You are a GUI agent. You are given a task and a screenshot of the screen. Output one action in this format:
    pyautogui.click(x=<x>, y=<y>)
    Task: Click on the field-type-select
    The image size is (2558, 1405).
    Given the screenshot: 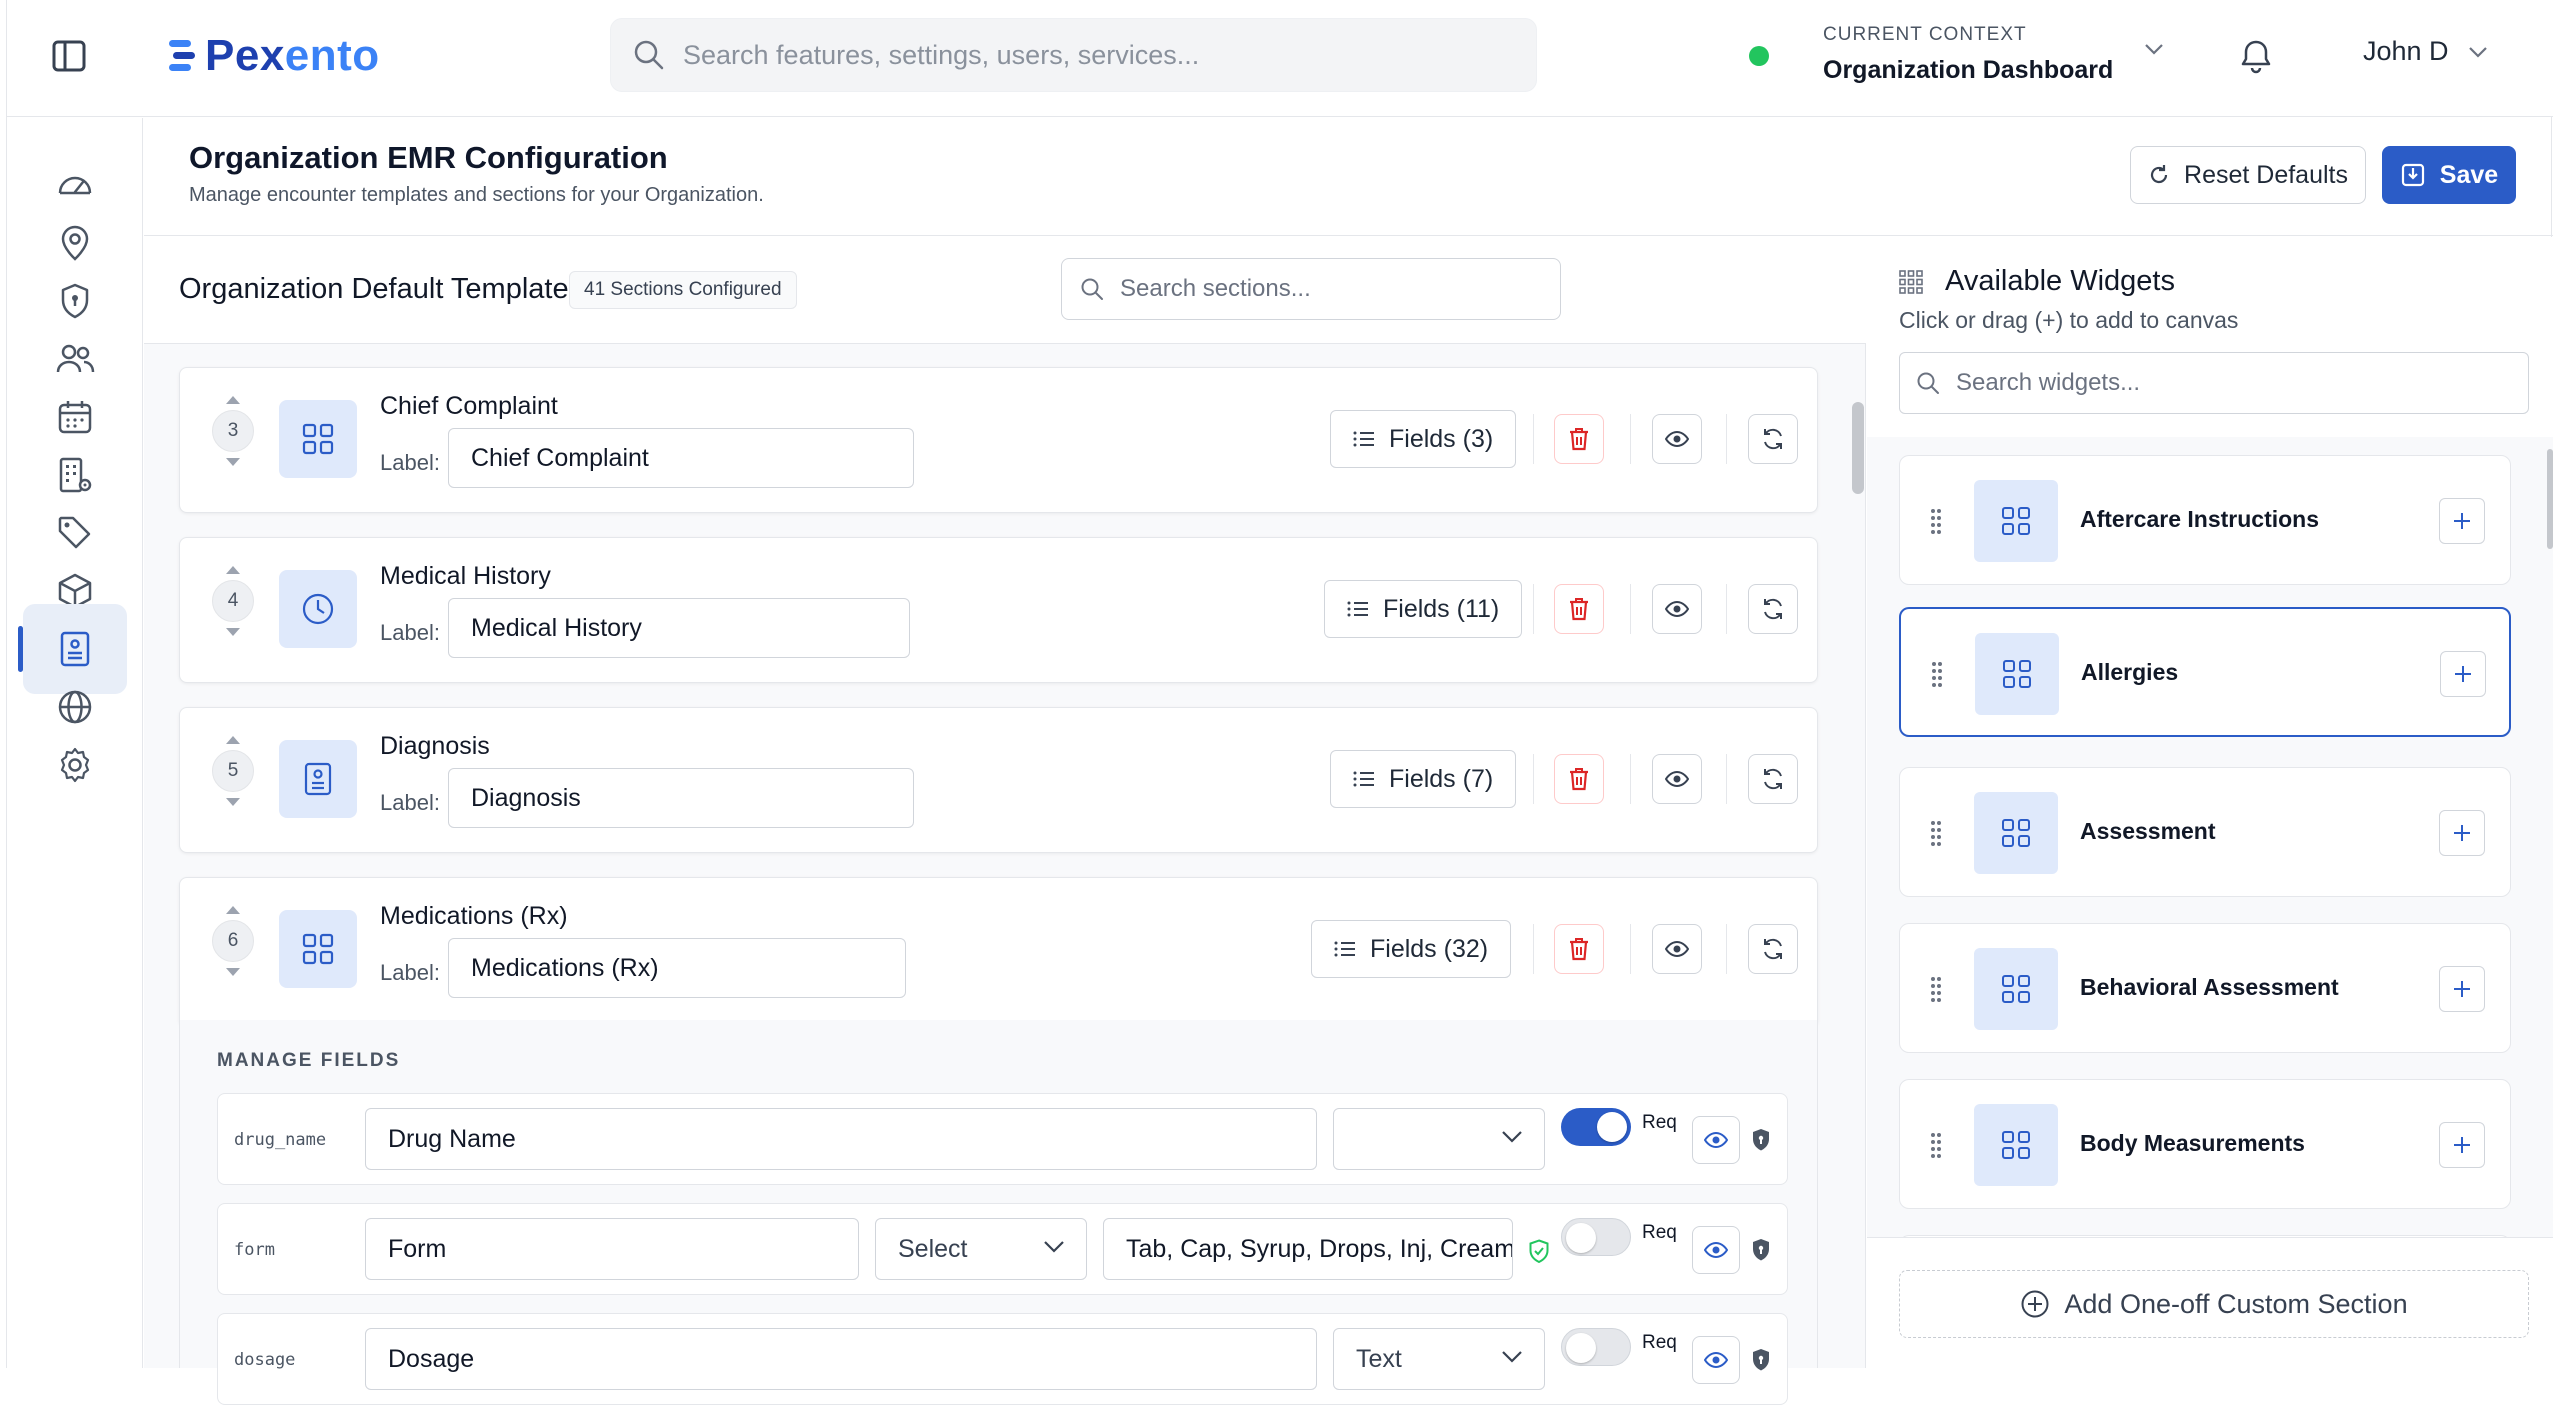 What is the action you would take?
    pyautogui.click(x=1439, y=1139)
    